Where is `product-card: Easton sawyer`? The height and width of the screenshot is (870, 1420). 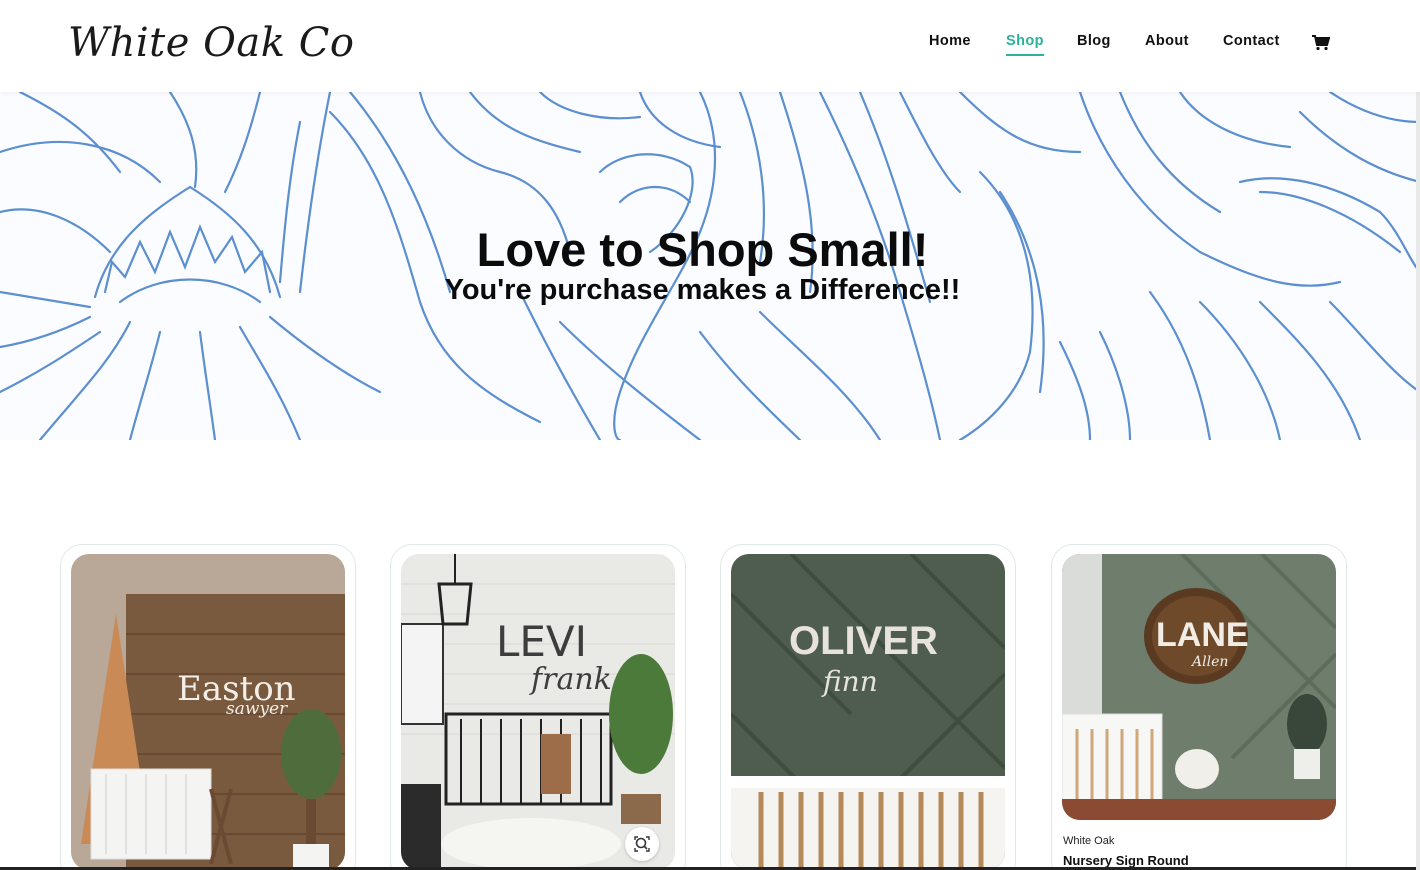
product-card: Easton sawyer is located at coordinates (208, 707).